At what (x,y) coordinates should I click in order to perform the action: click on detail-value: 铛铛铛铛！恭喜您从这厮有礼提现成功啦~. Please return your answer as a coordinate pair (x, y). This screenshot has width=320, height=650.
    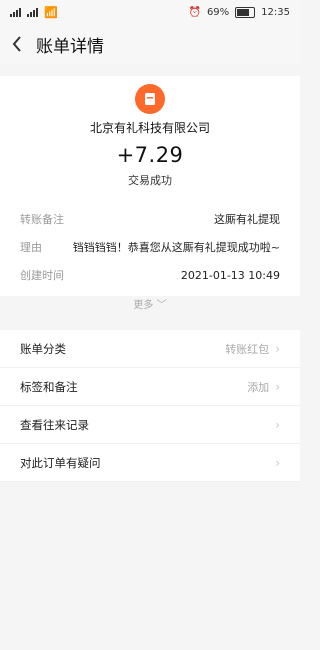
    Looking at the image, I should click on (176, 247).